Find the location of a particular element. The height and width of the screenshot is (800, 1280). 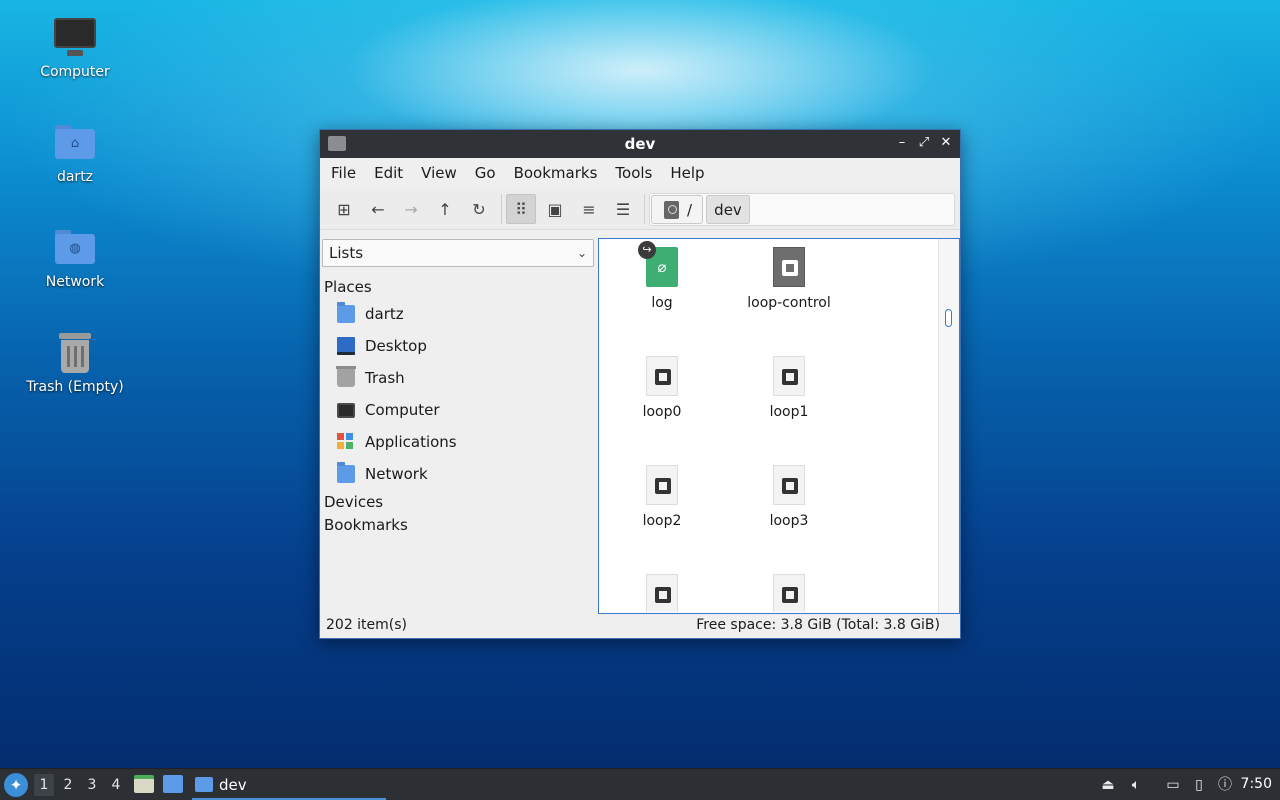

up-icon: ↑ is located at coordinates (445, 209).